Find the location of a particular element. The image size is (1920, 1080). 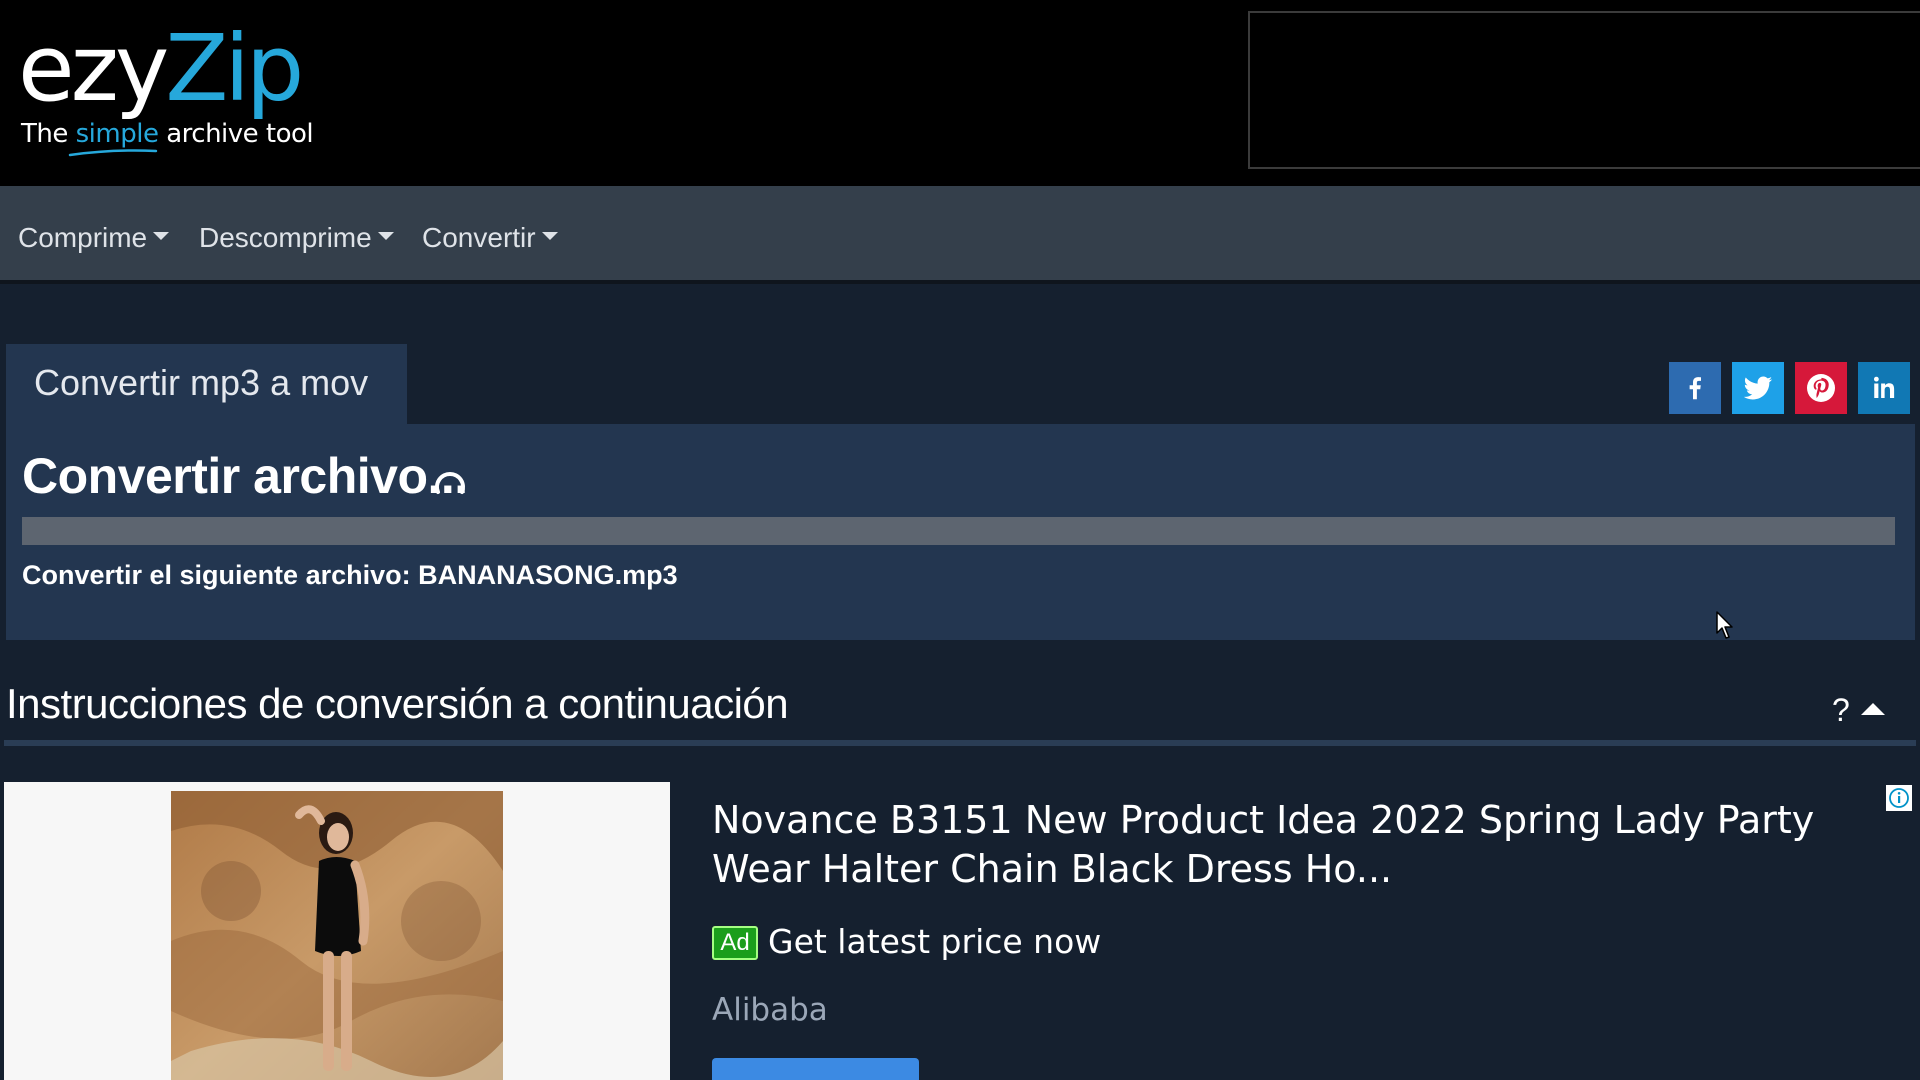

logo-tagline: The simple archive tool is located at coordinates (167, 134).